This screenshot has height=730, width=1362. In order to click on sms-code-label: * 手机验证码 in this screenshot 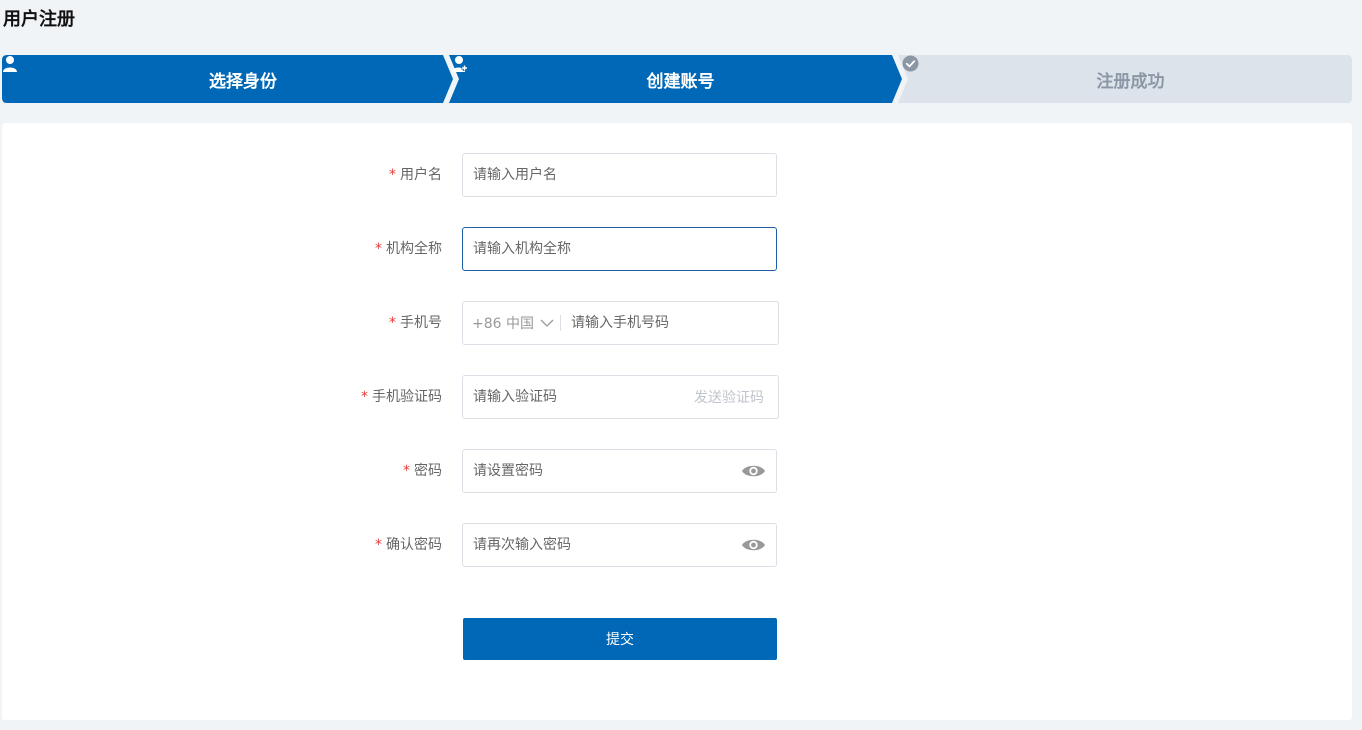, I will do `click(401, 397)`.